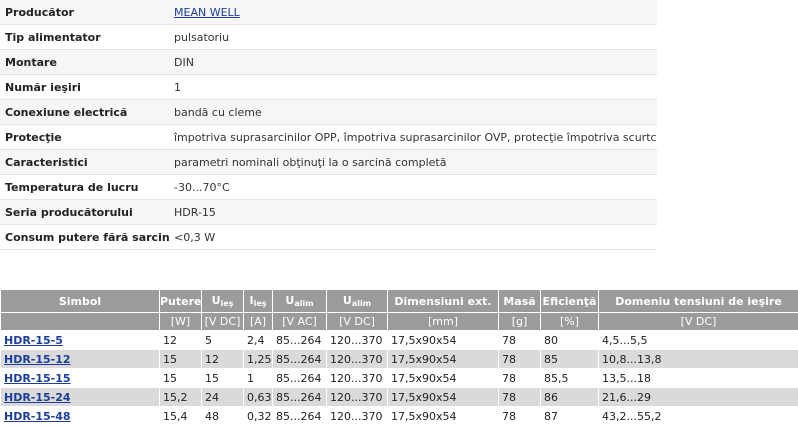 Image resolution: width=798 pixels, height=426 pixels. Describe the element at coordinates (443, 301) in the screenshot. I see `col-header-dimensions: Dimensiuni ext.` at that location.